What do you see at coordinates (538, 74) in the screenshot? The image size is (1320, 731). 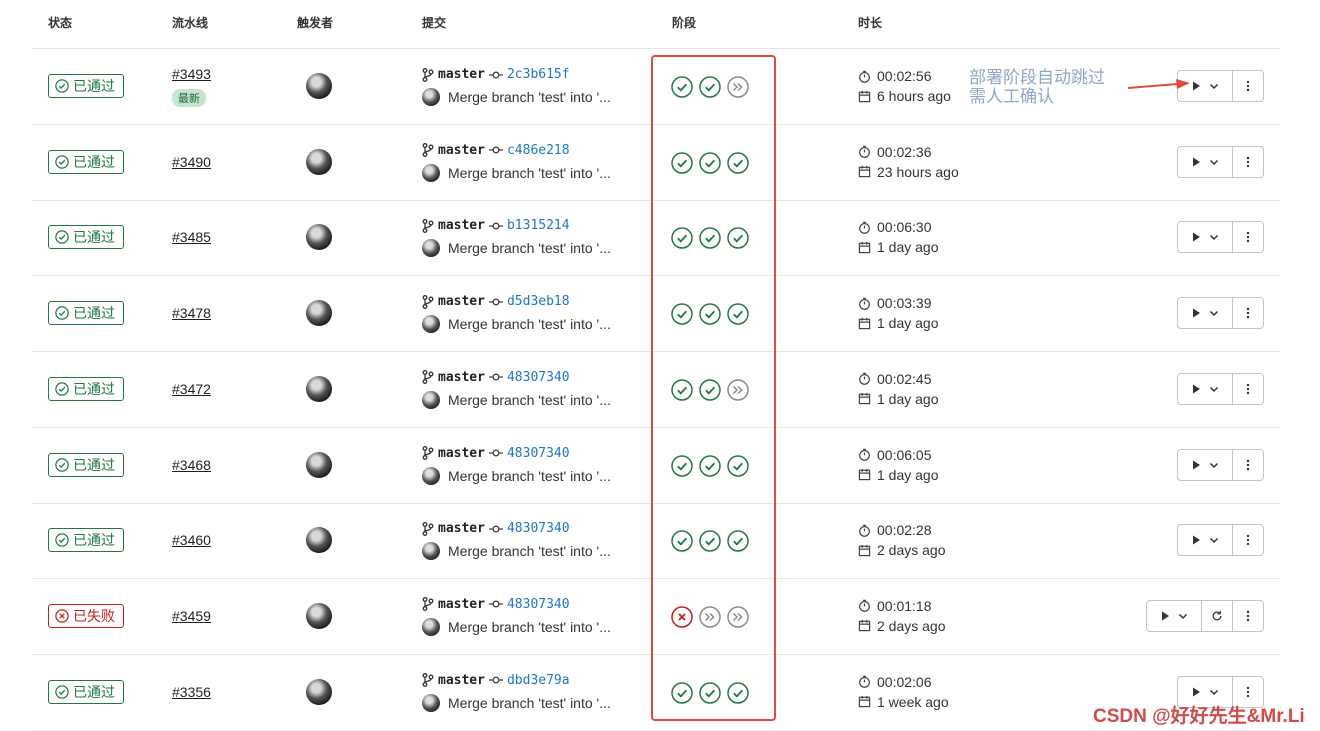 I see `commit-sha-link: 2c3b615f` at bounding box center [538, 74].